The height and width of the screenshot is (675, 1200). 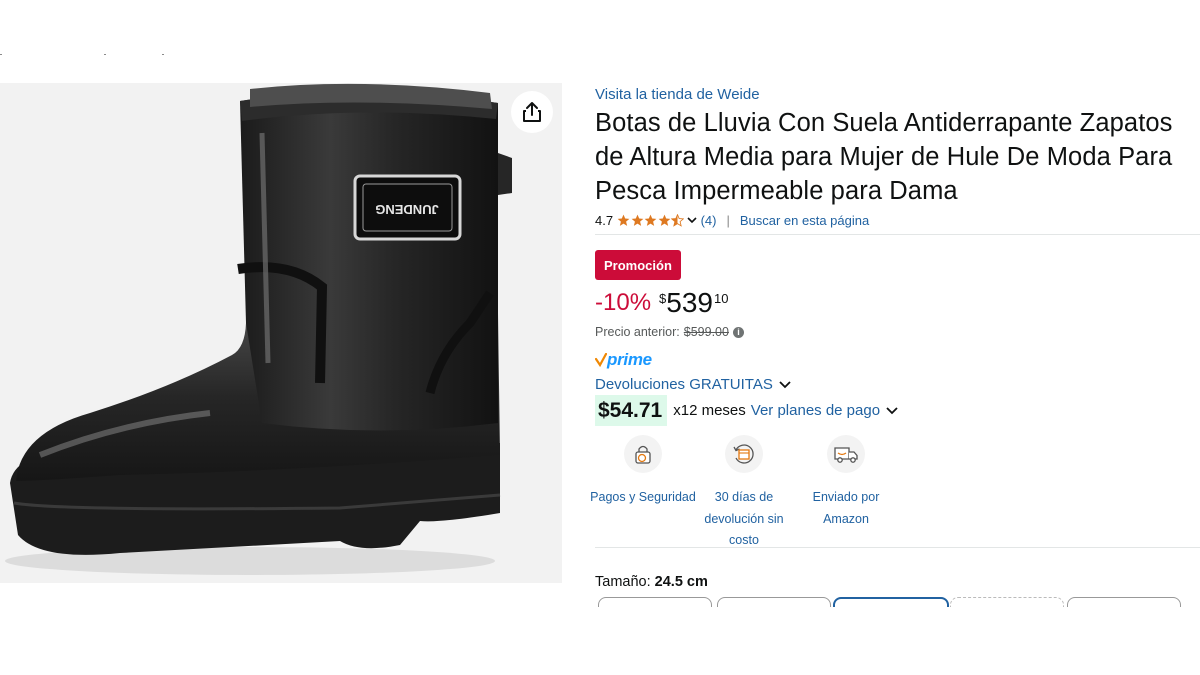 What do you see at coordinates (623, 582) in the screenshot?
I see `size-label: Tamaño:` at bounding box center [623, 582].